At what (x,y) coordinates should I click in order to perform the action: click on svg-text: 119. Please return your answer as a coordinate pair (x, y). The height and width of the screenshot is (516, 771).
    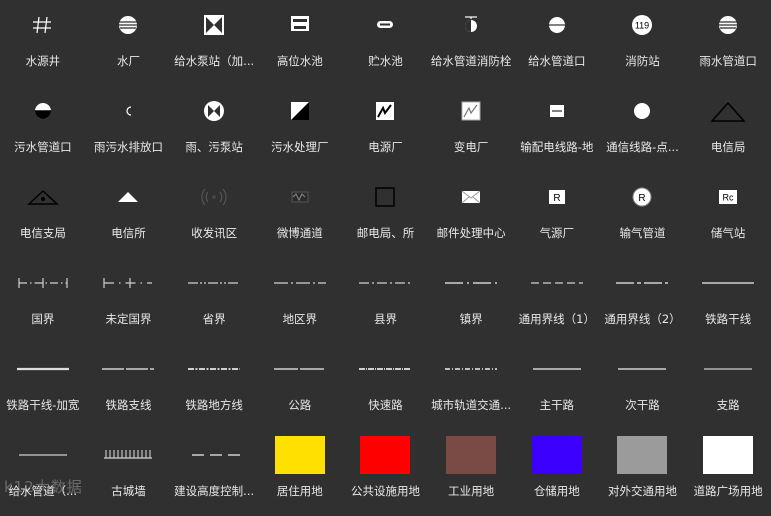
    Looking at the image, I should click on (642, 26).